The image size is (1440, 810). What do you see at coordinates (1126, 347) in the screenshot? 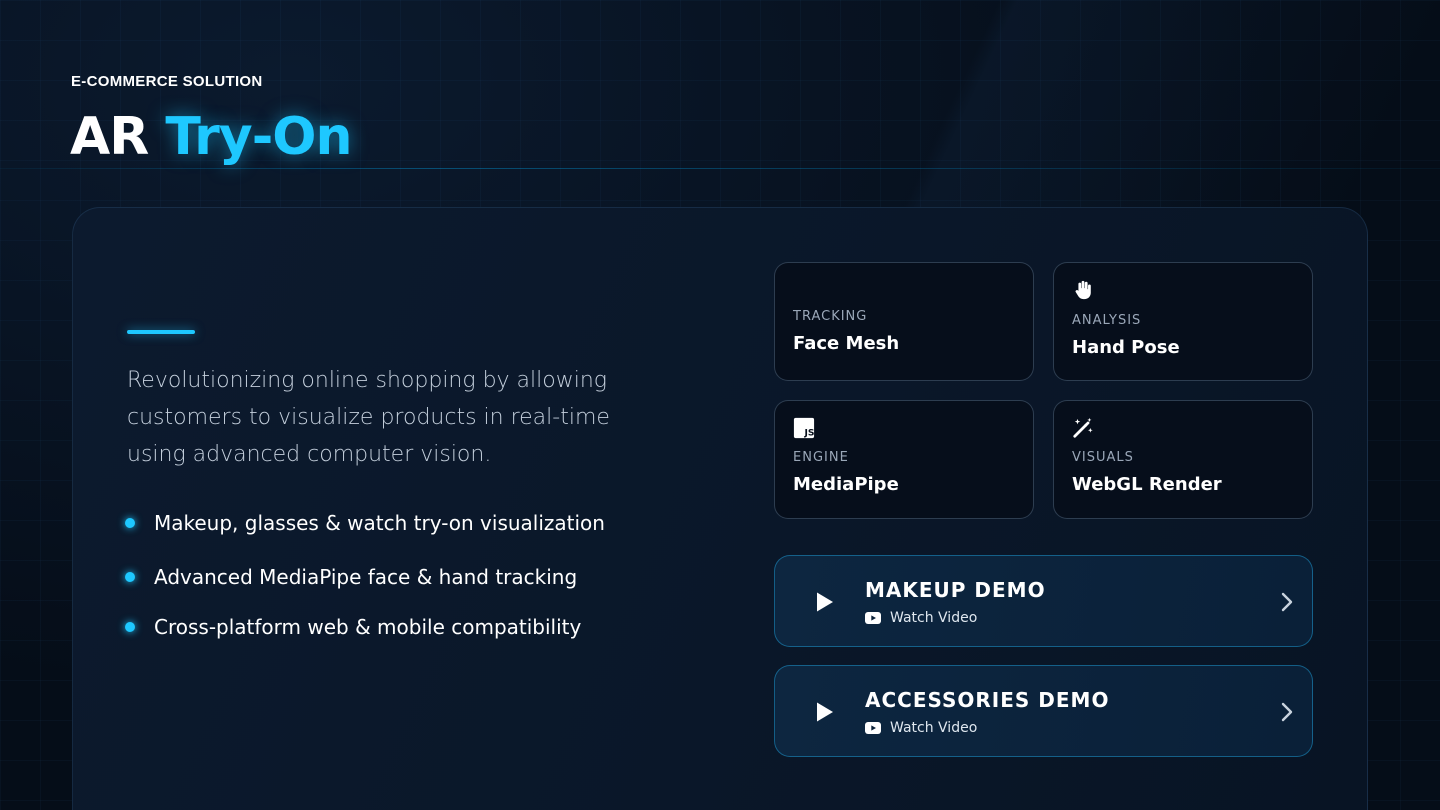
I see `tile-value: Hand Pose` at bounding box center [1126, 347].